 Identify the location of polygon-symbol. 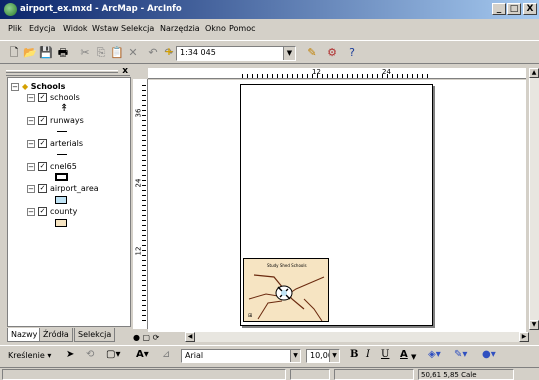
(61, 223).